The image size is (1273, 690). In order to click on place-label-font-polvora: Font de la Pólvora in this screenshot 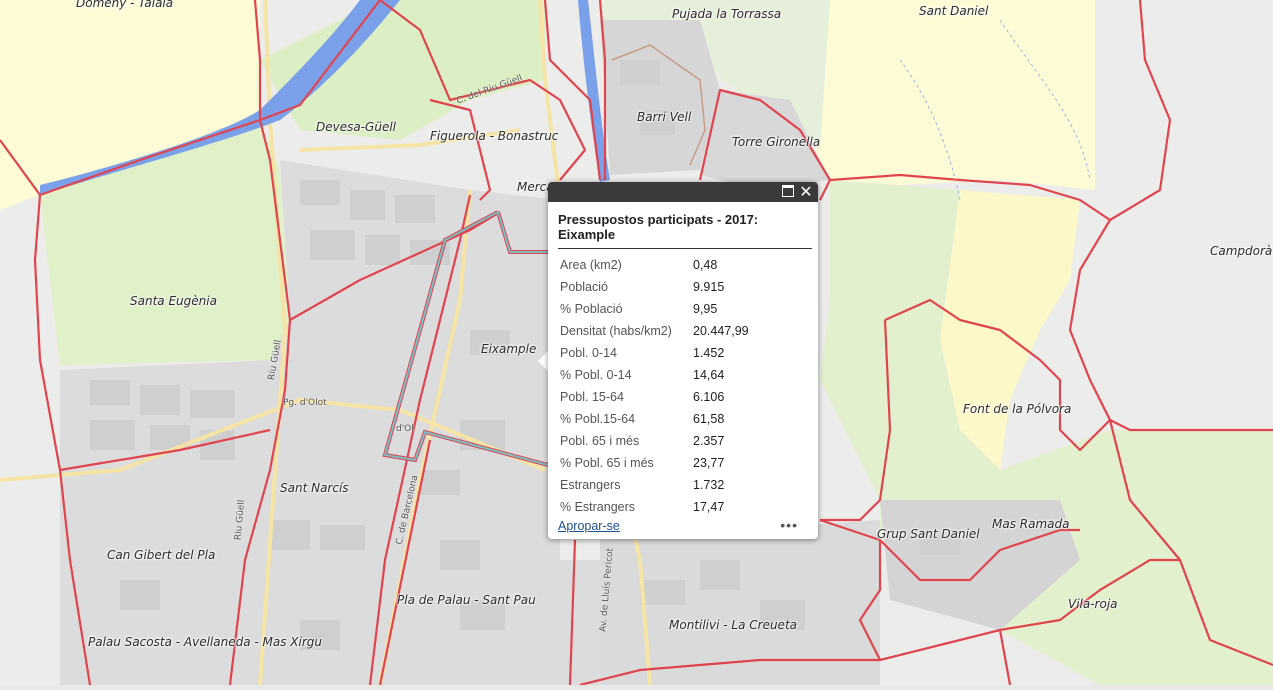, I will do `click(1017, 409)`.